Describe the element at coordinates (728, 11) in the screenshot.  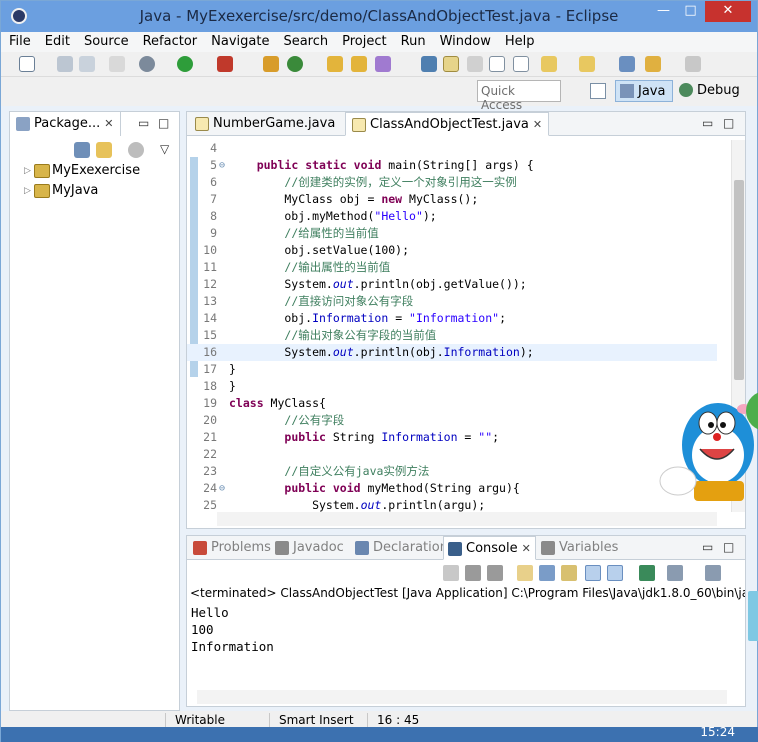
I see `close-button: ✕` at that location.